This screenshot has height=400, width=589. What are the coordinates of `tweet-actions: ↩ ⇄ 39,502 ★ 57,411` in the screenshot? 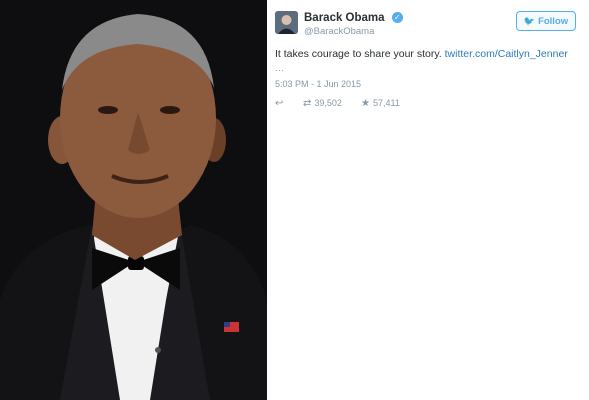 It's located at (337, 103).